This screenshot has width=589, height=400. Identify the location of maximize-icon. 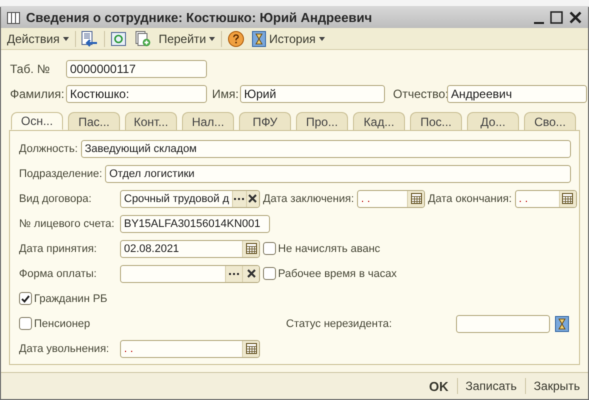
(556, 17).